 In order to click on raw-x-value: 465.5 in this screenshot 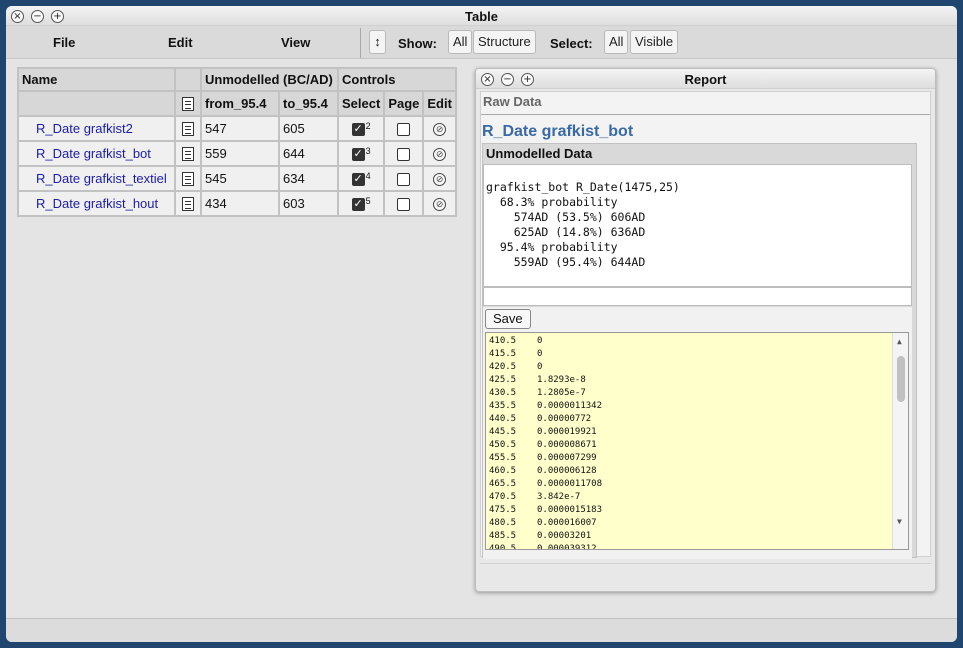, I will do `click(503, 484)`.